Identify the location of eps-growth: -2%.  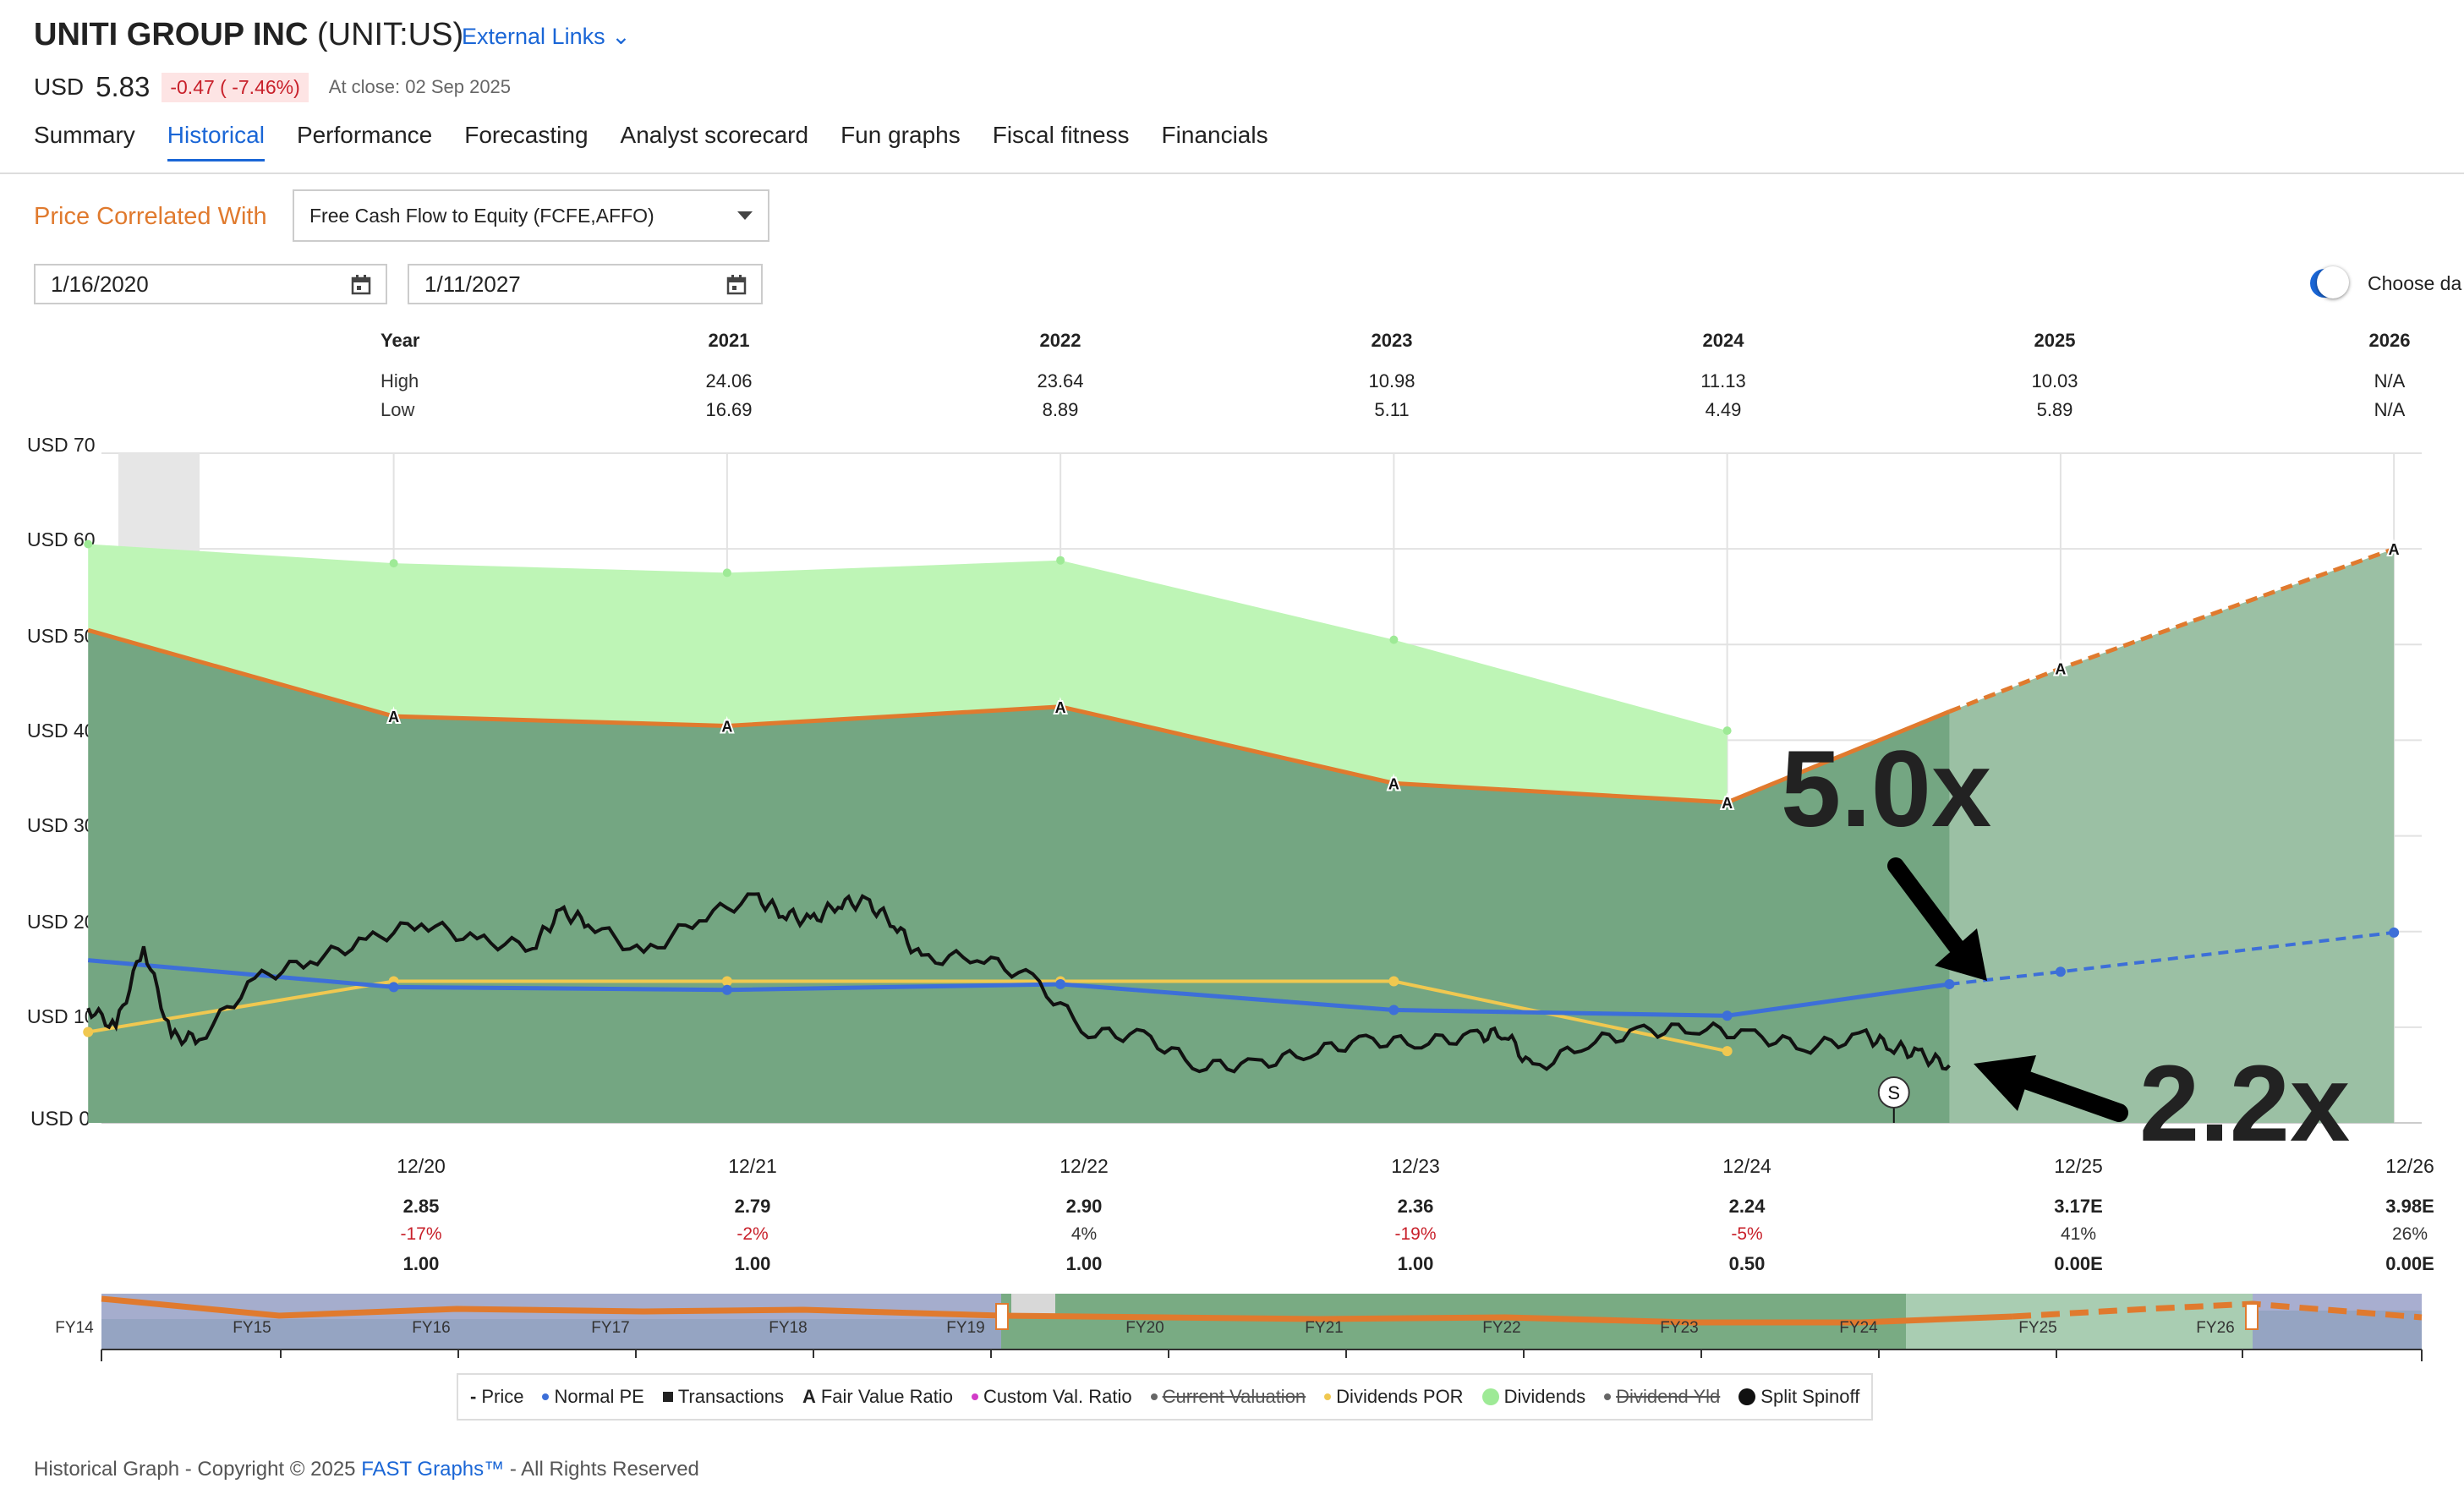
(752, 1234).